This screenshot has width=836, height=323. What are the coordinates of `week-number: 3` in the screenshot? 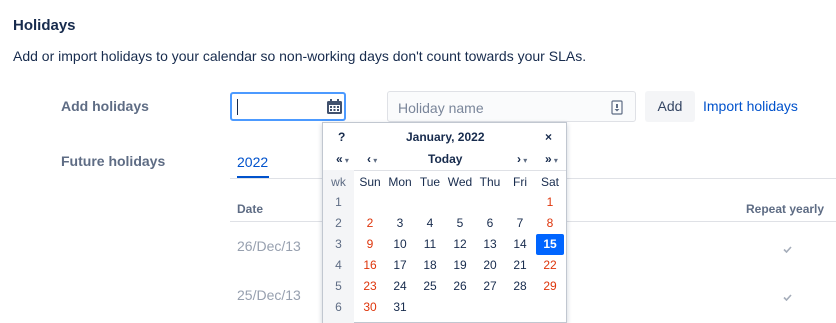 It's located at (338, 244).